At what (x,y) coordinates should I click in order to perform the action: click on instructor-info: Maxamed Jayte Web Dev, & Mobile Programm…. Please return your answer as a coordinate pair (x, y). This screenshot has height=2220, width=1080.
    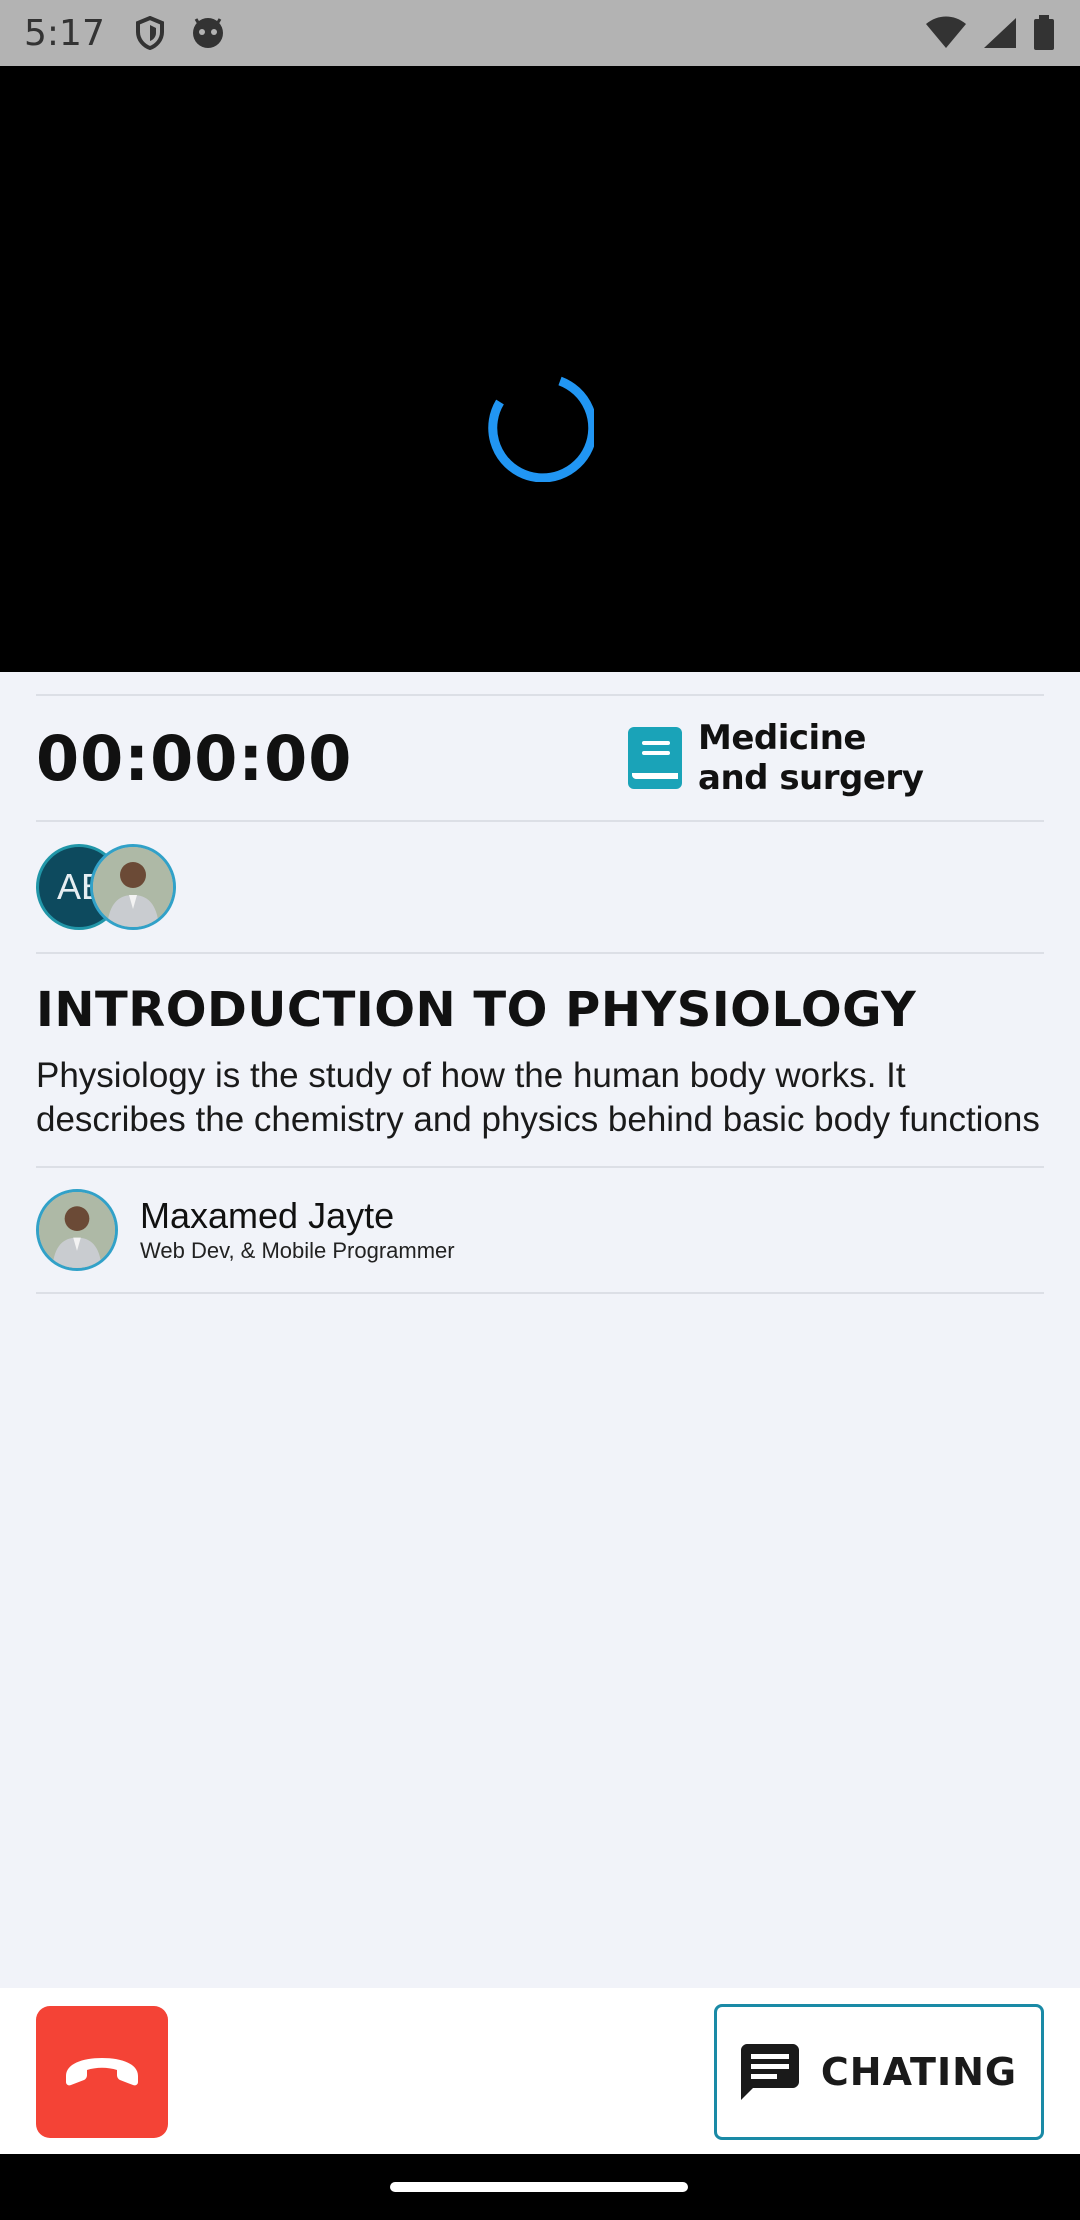
    Looking at the image, I should click on (297, 1230).